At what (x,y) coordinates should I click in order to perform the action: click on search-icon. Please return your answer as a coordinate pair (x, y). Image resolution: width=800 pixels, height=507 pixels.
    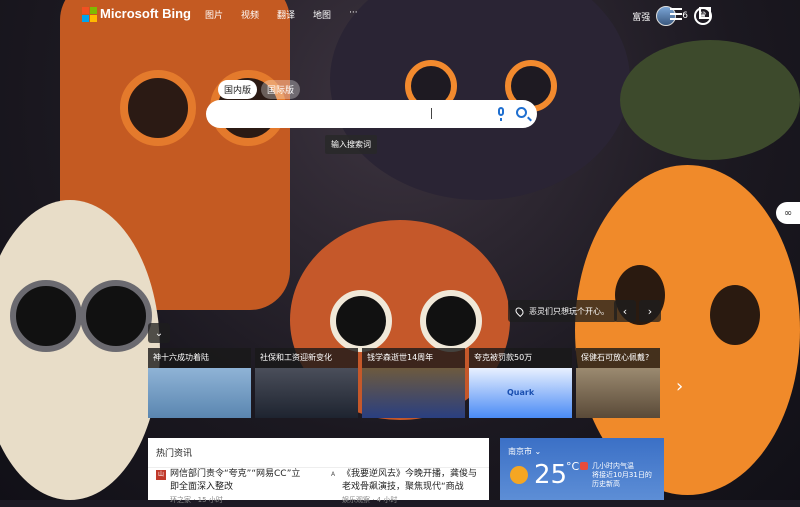
    Looking at the image, I should click on (521, 112).